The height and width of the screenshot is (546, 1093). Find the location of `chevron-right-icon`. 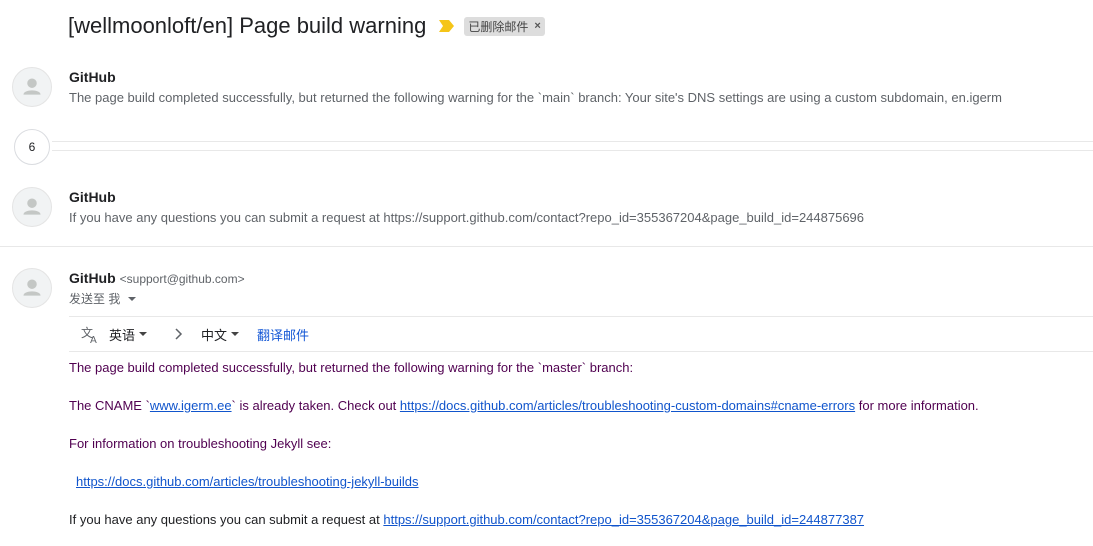

chevron-right-icon is located at coordinates (178, 334).